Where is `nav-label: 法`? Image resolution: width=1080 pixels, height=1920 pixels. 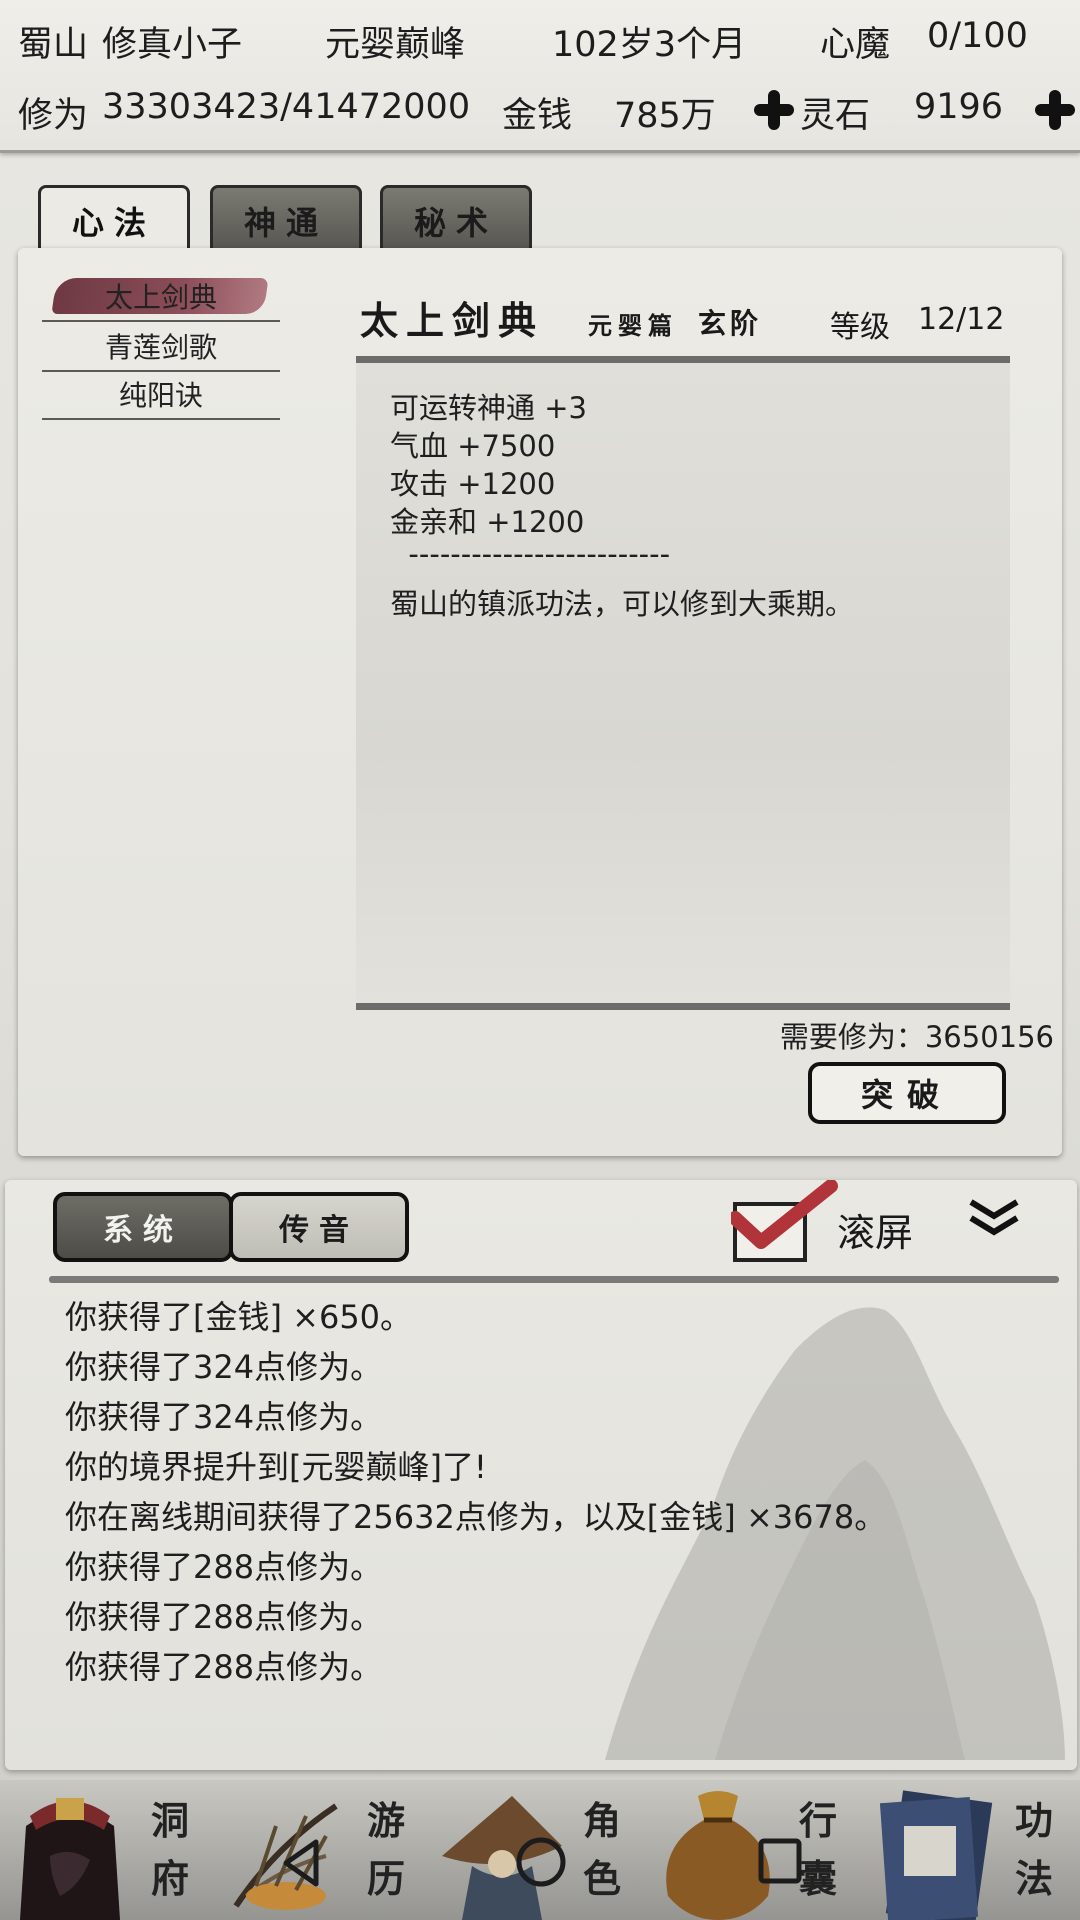
nav-label: 法 is located at coordinates (1033, 1878).